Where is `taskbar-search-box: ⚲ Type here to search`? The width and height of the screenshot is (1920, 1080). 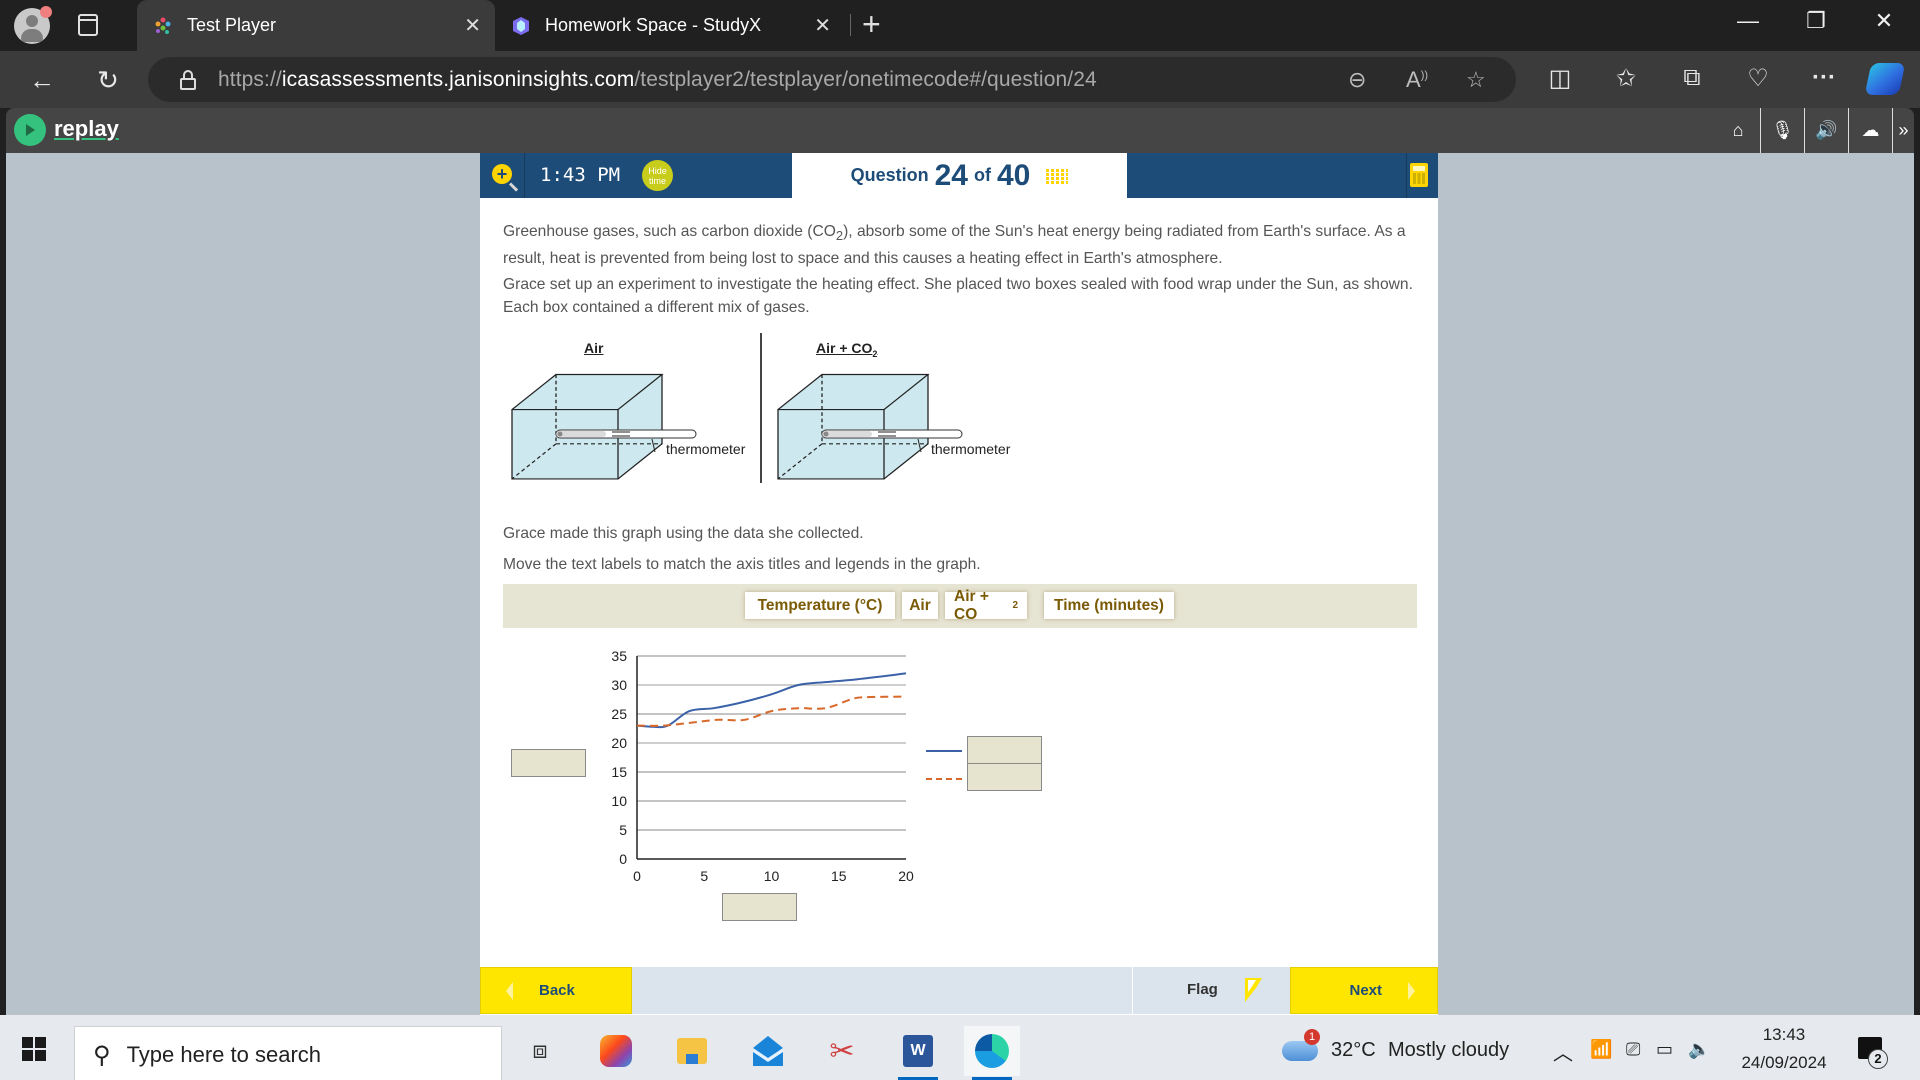 taskbar-search-box: ⚲ Type here to search is located at coordinates (288, 1053).